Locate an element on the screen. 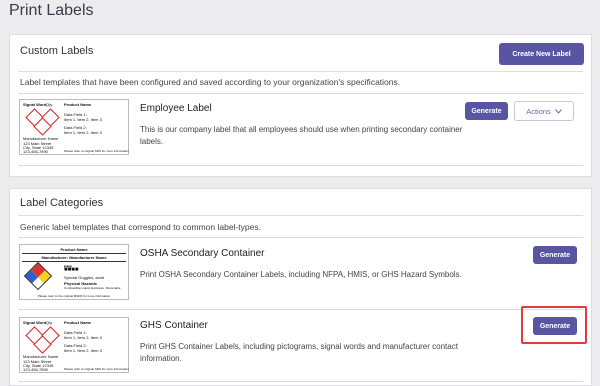 The image size is (600, 386). actions-dropdown: Actions is located at coordinates (544, 111).